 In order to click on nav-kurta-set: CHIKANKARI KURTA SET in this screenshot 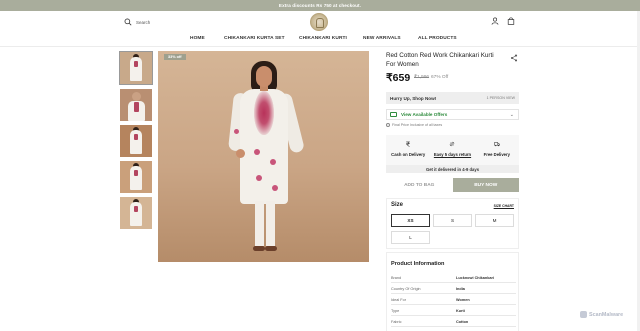, I will do `click(254, 38)`.